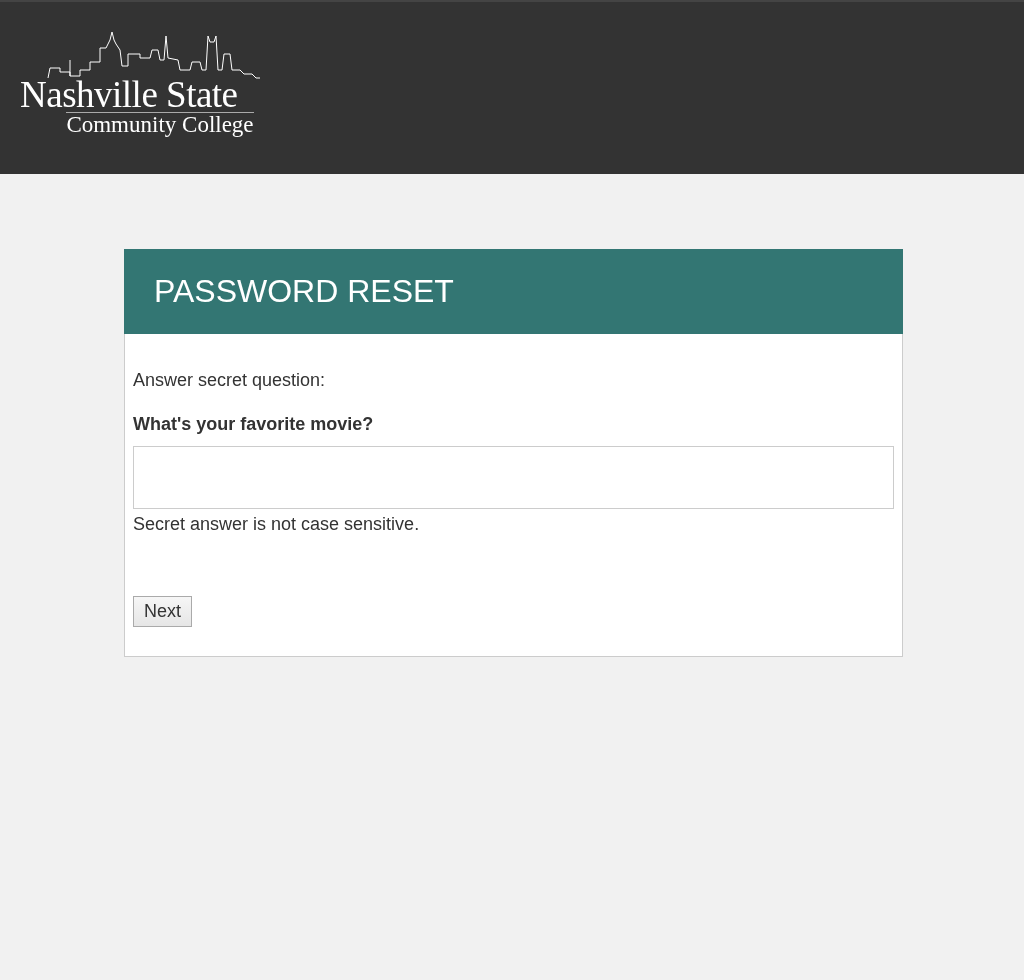  Describe the element at coordinates (254, 424) in the screenshot. I see `question-label: What's your favorite movie?` at that location.